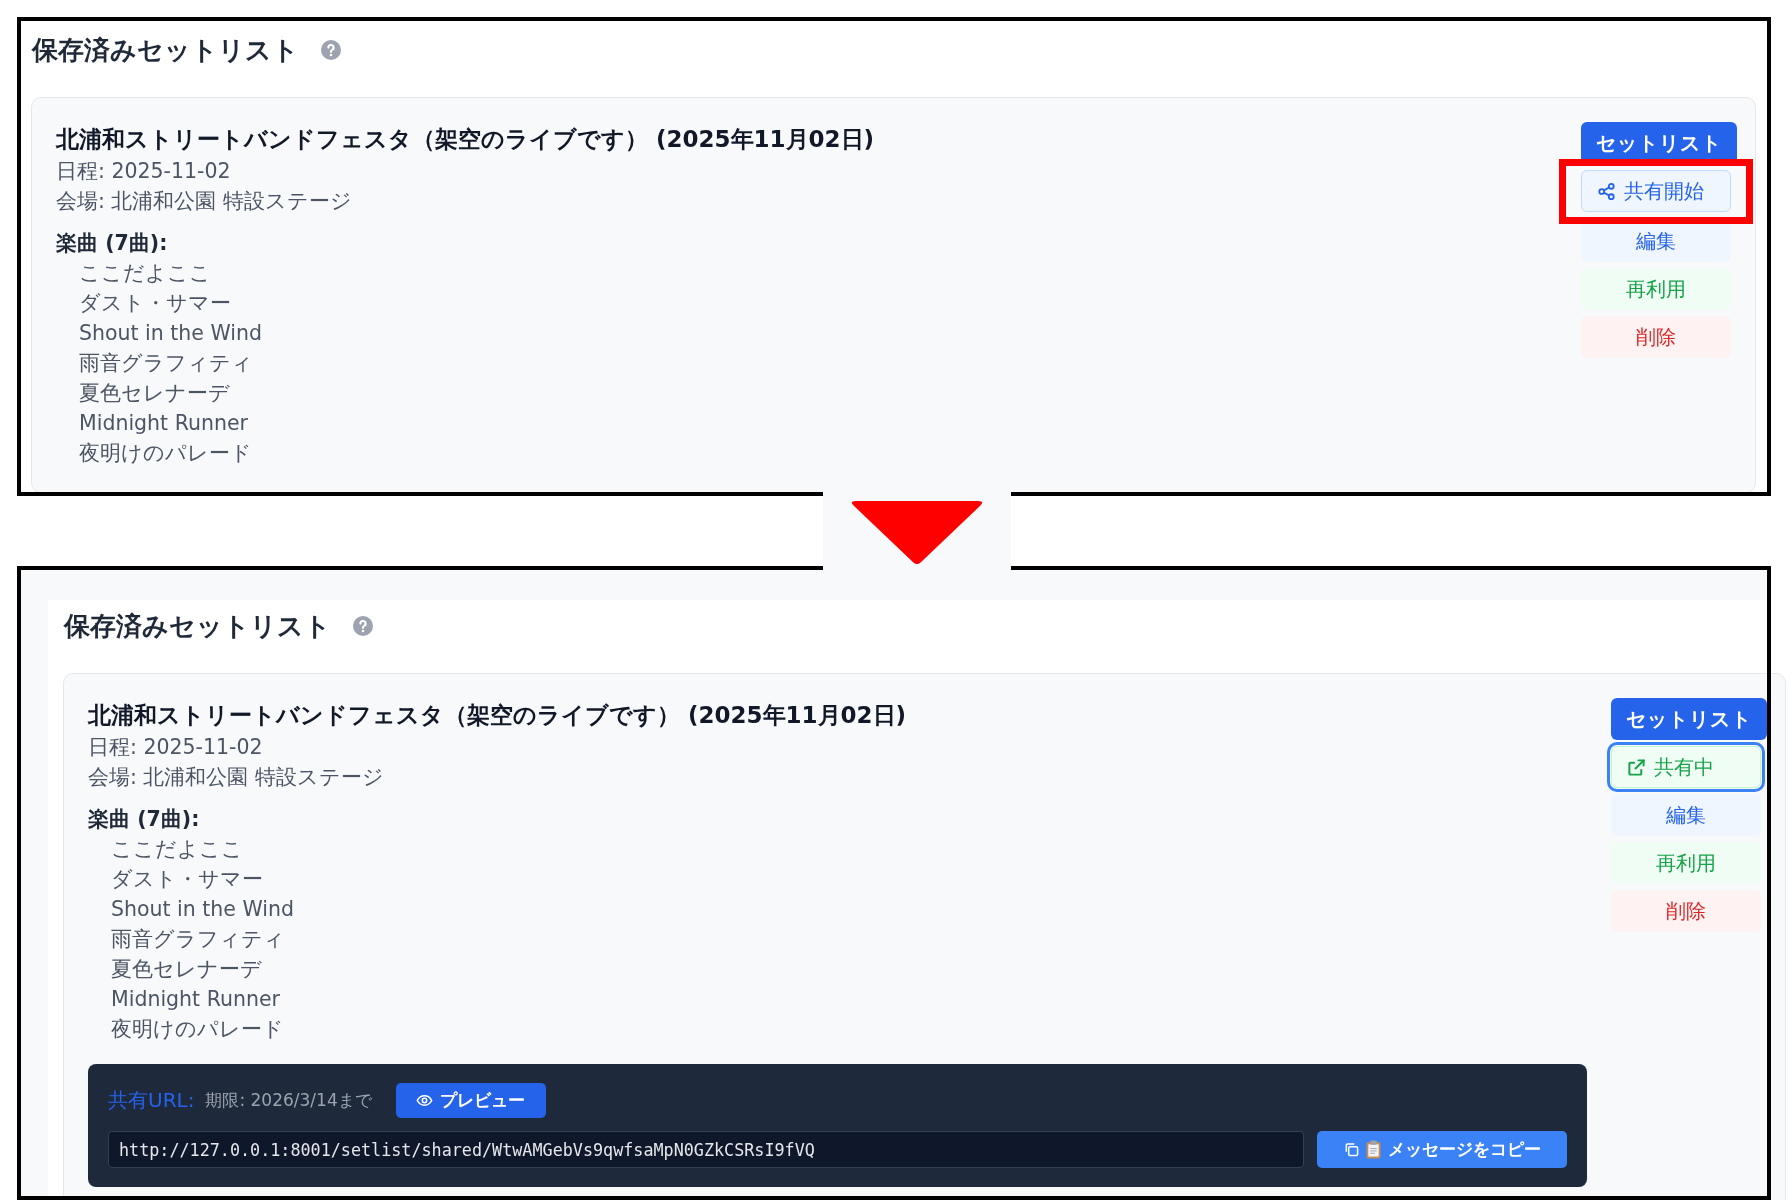 The height and width of the screenshot is (1200, 1792). Describe the element at coordinates (1636, 767) in the screenshot. I see `external-link-icon` at that location.